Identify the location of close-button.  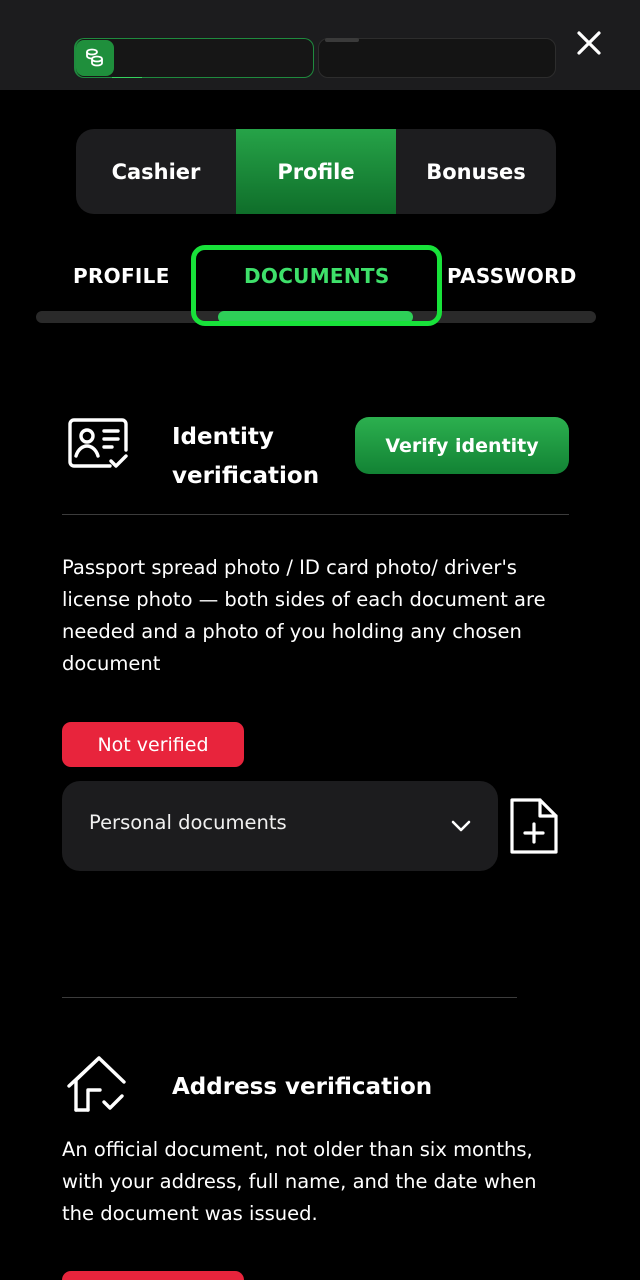
(589, 43).